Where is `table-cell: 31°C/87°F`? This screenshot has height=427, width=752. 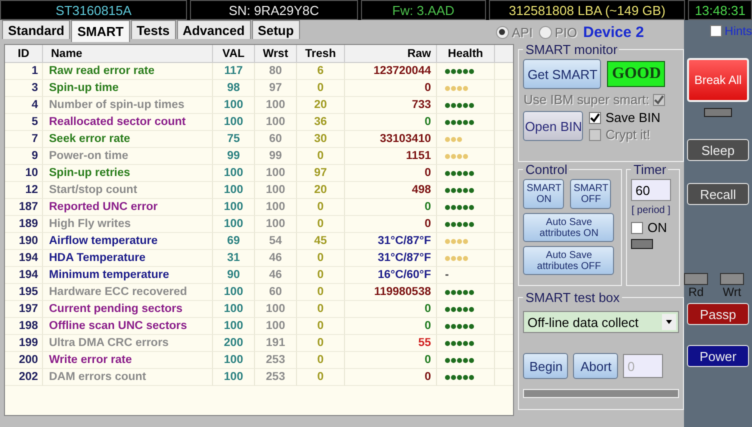
table-cell: 31°C/87°F is located at coordinates (391, 258).